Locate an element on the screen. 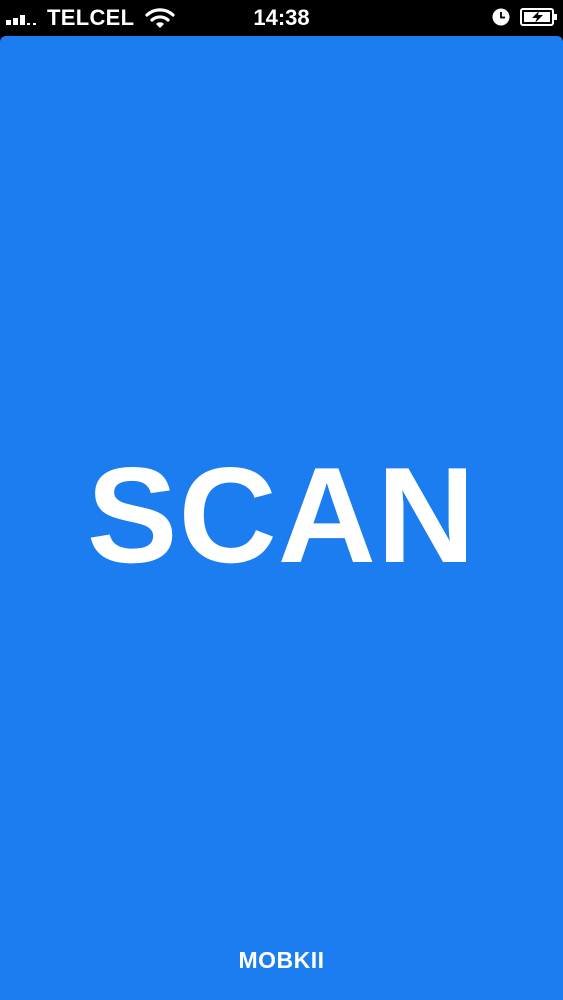 The width and height of the screenshot is (563, 1000). status-bar: TELCEL 14:38 is located at coordinates (281, 18).